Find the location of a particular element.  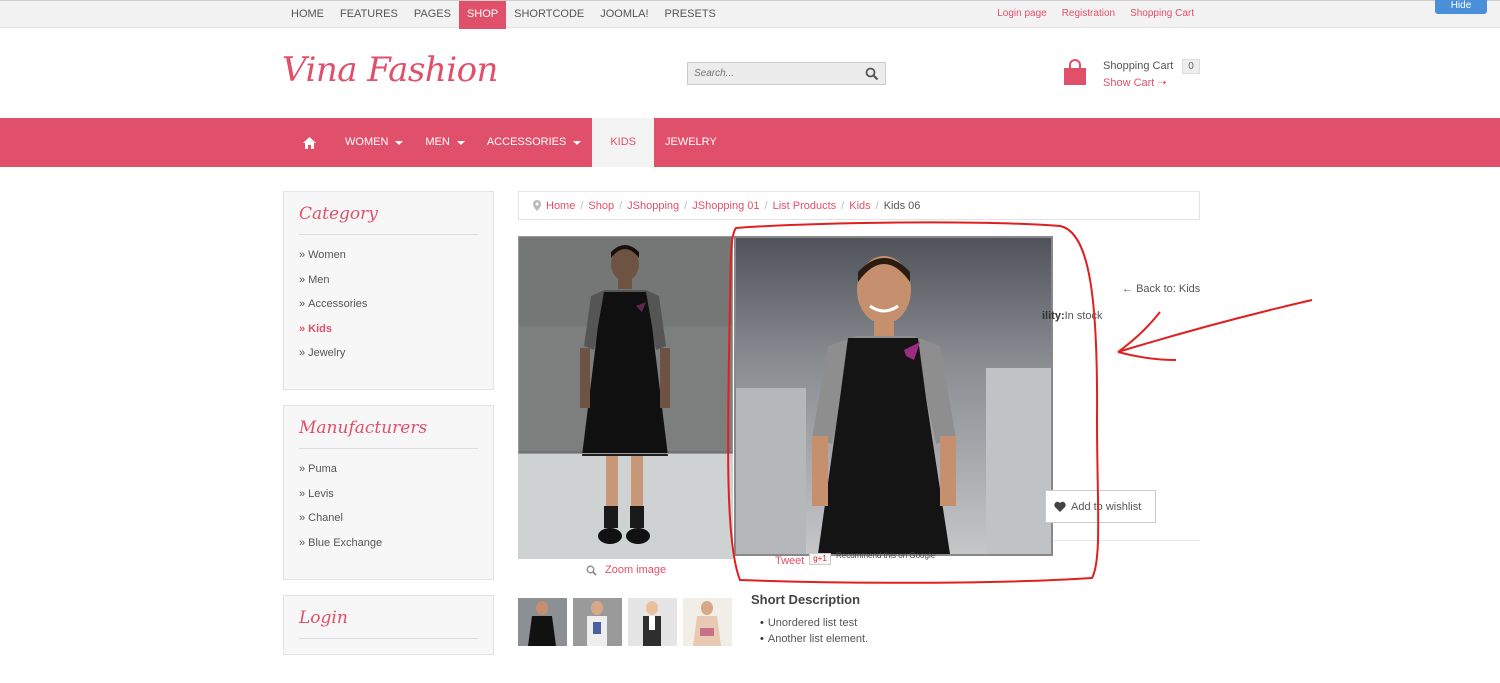

login-module: Login is located at coordinates (388, 625).